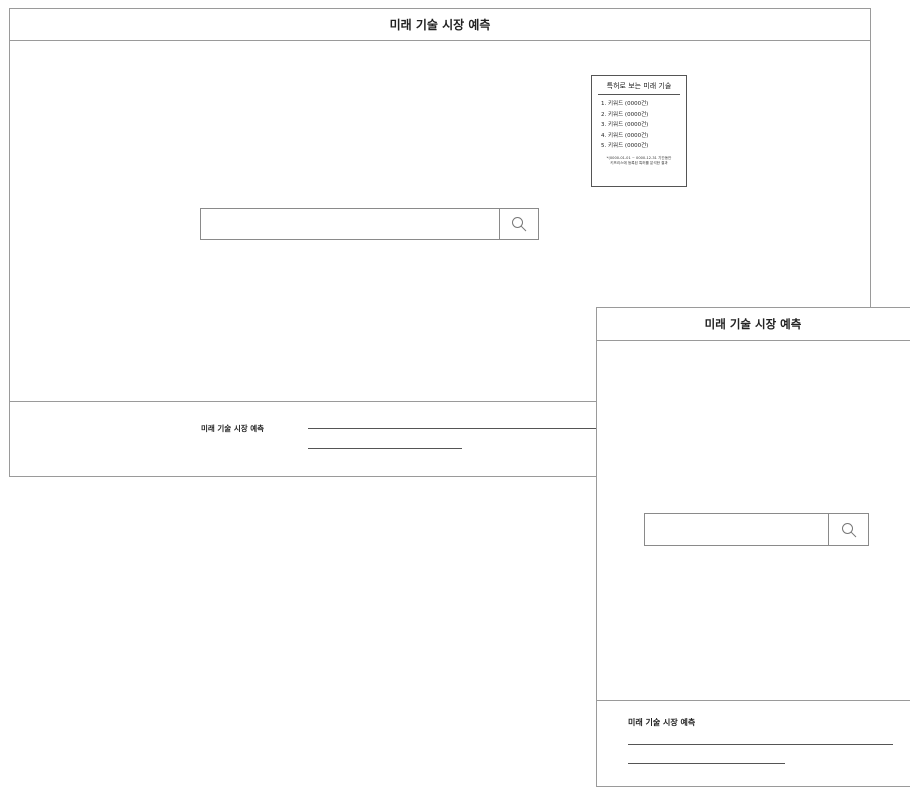 The width and height of the screenshot is (910, 791). Describe the element at coordinates (640, 115) in the screenshot. I see `patent-keyword-item: 2. 키워드 (0000건)` at that location.